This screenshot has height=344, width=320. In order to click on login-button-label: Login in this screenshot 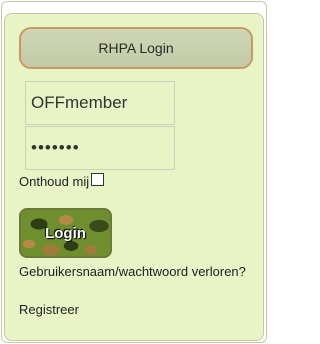, I will do `click(65, 233)`.